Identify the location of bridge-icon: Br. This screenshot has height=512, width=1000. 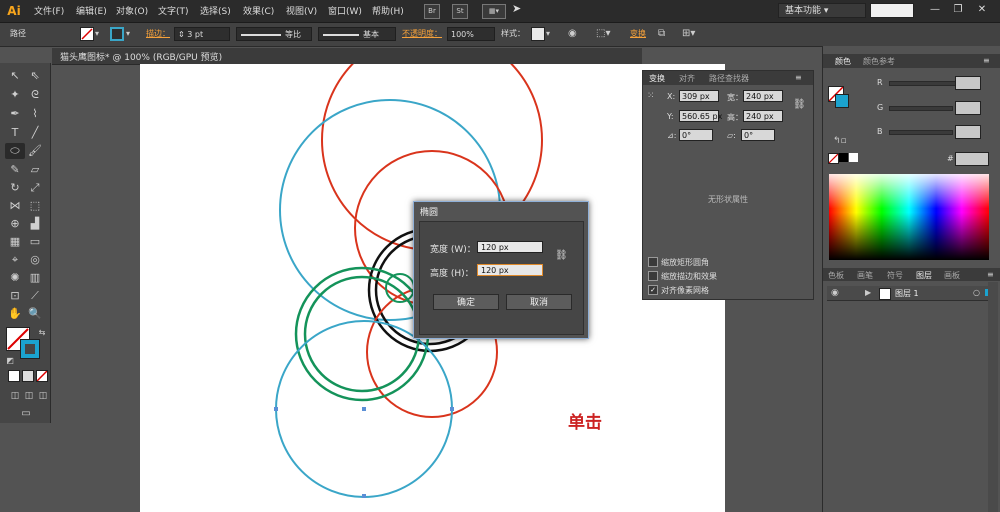
(432, 11).